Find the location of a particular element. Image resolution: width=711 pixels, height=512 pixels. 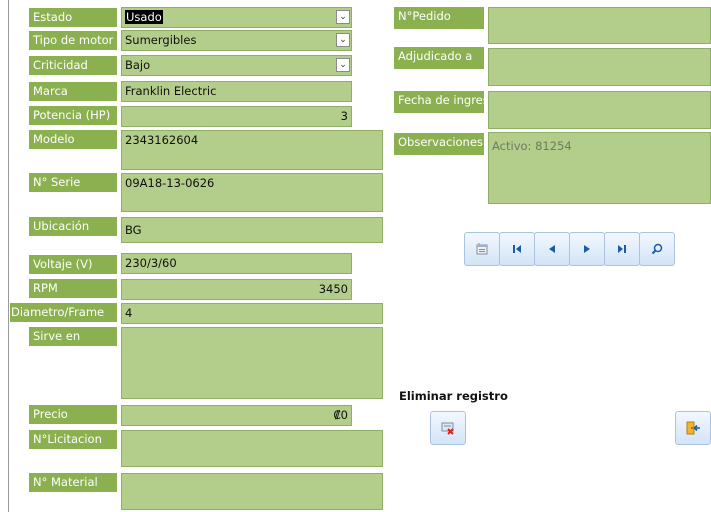

new-record-icon is located at coordinates (482, 249).